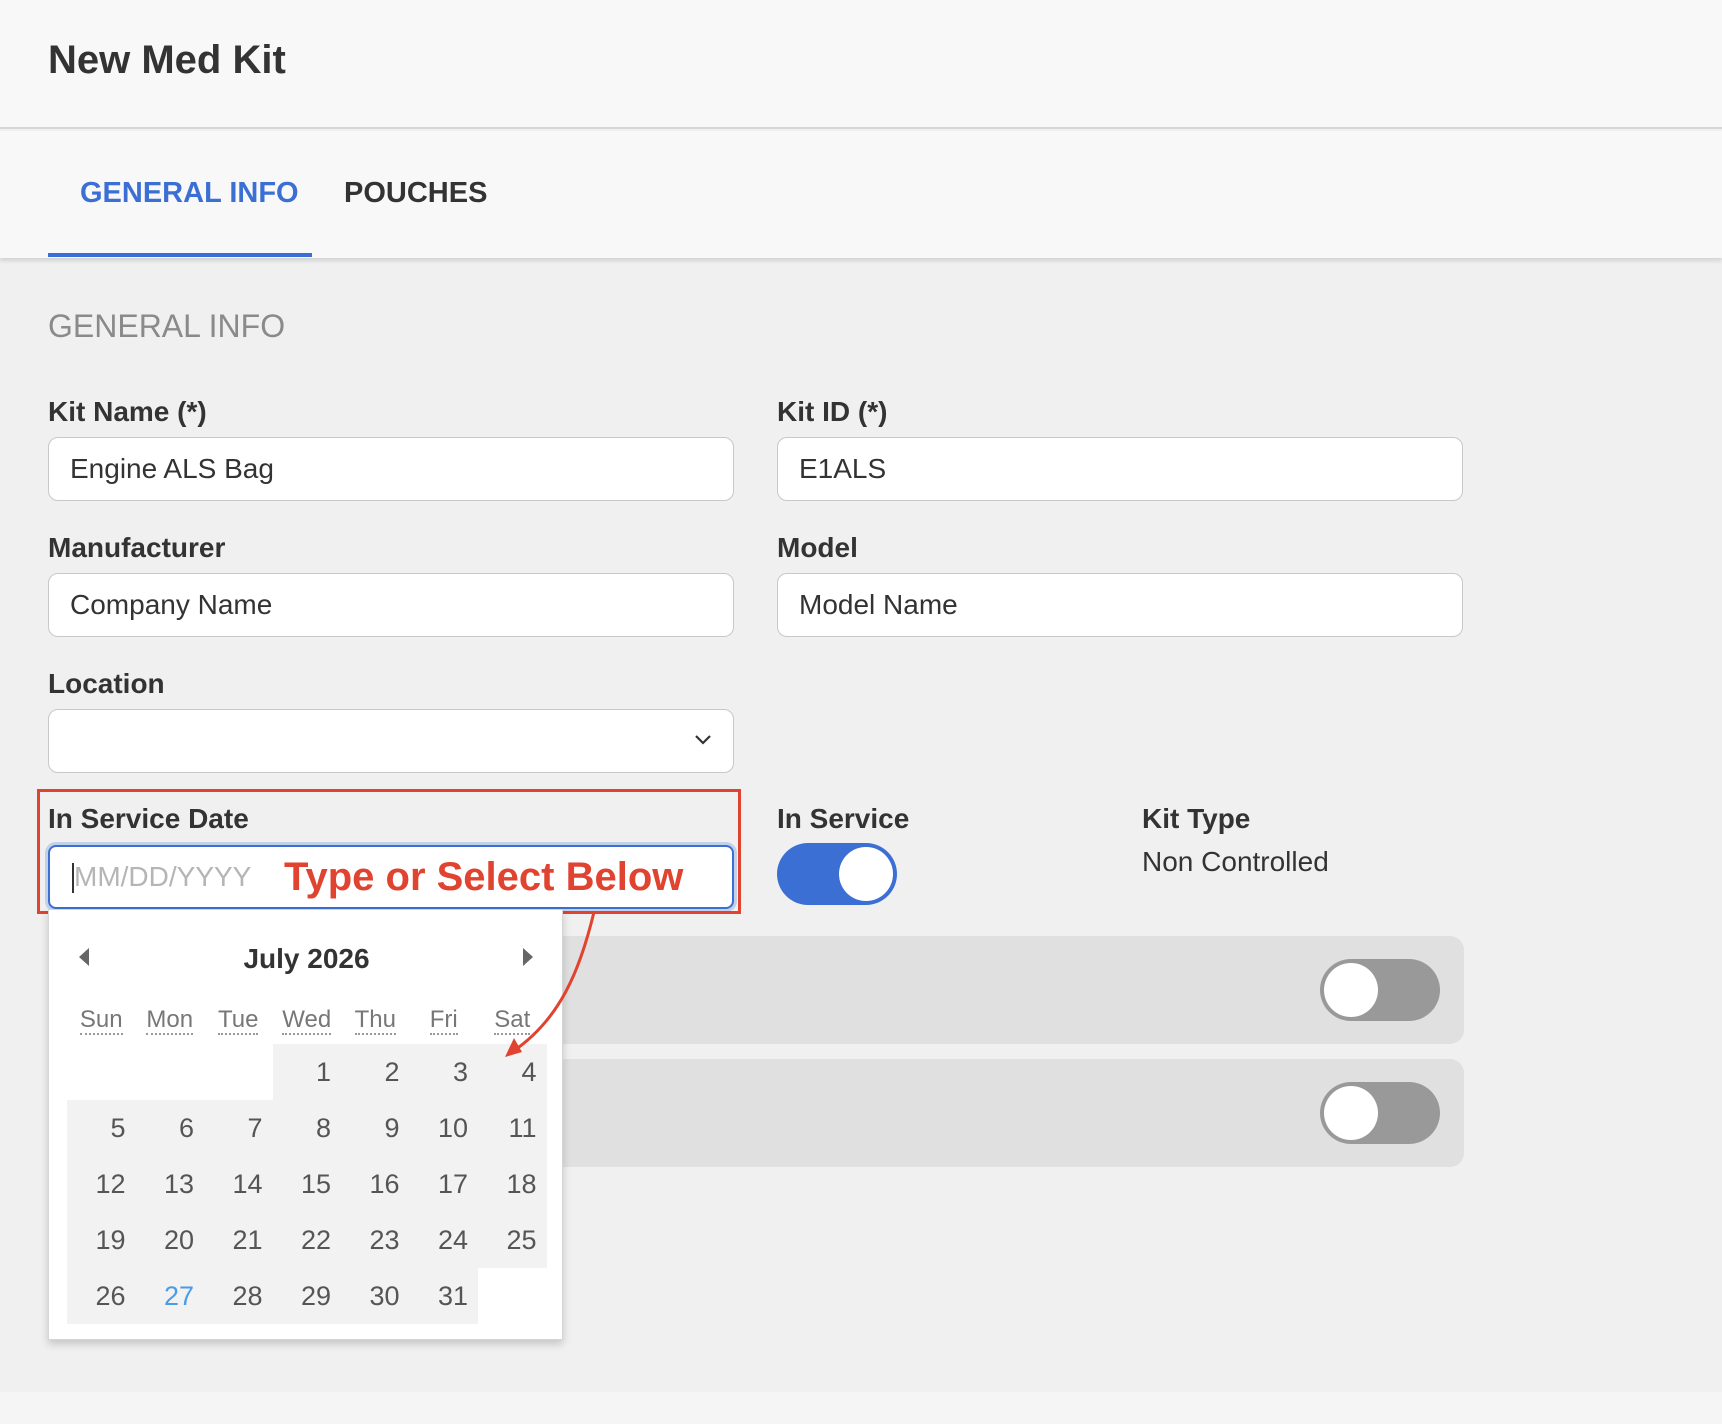 The image size is (1722, 1424). I want to click on annotation-text: Type or Select Below, so click(484, 877).